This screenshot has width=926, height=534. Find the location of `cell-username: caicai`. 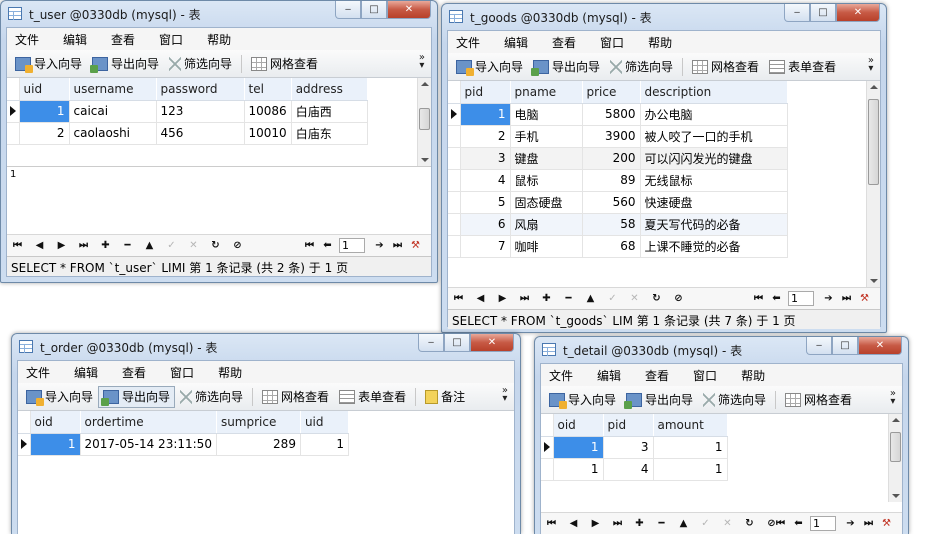

cell-username: caicai is located at coordinates (113, 111).